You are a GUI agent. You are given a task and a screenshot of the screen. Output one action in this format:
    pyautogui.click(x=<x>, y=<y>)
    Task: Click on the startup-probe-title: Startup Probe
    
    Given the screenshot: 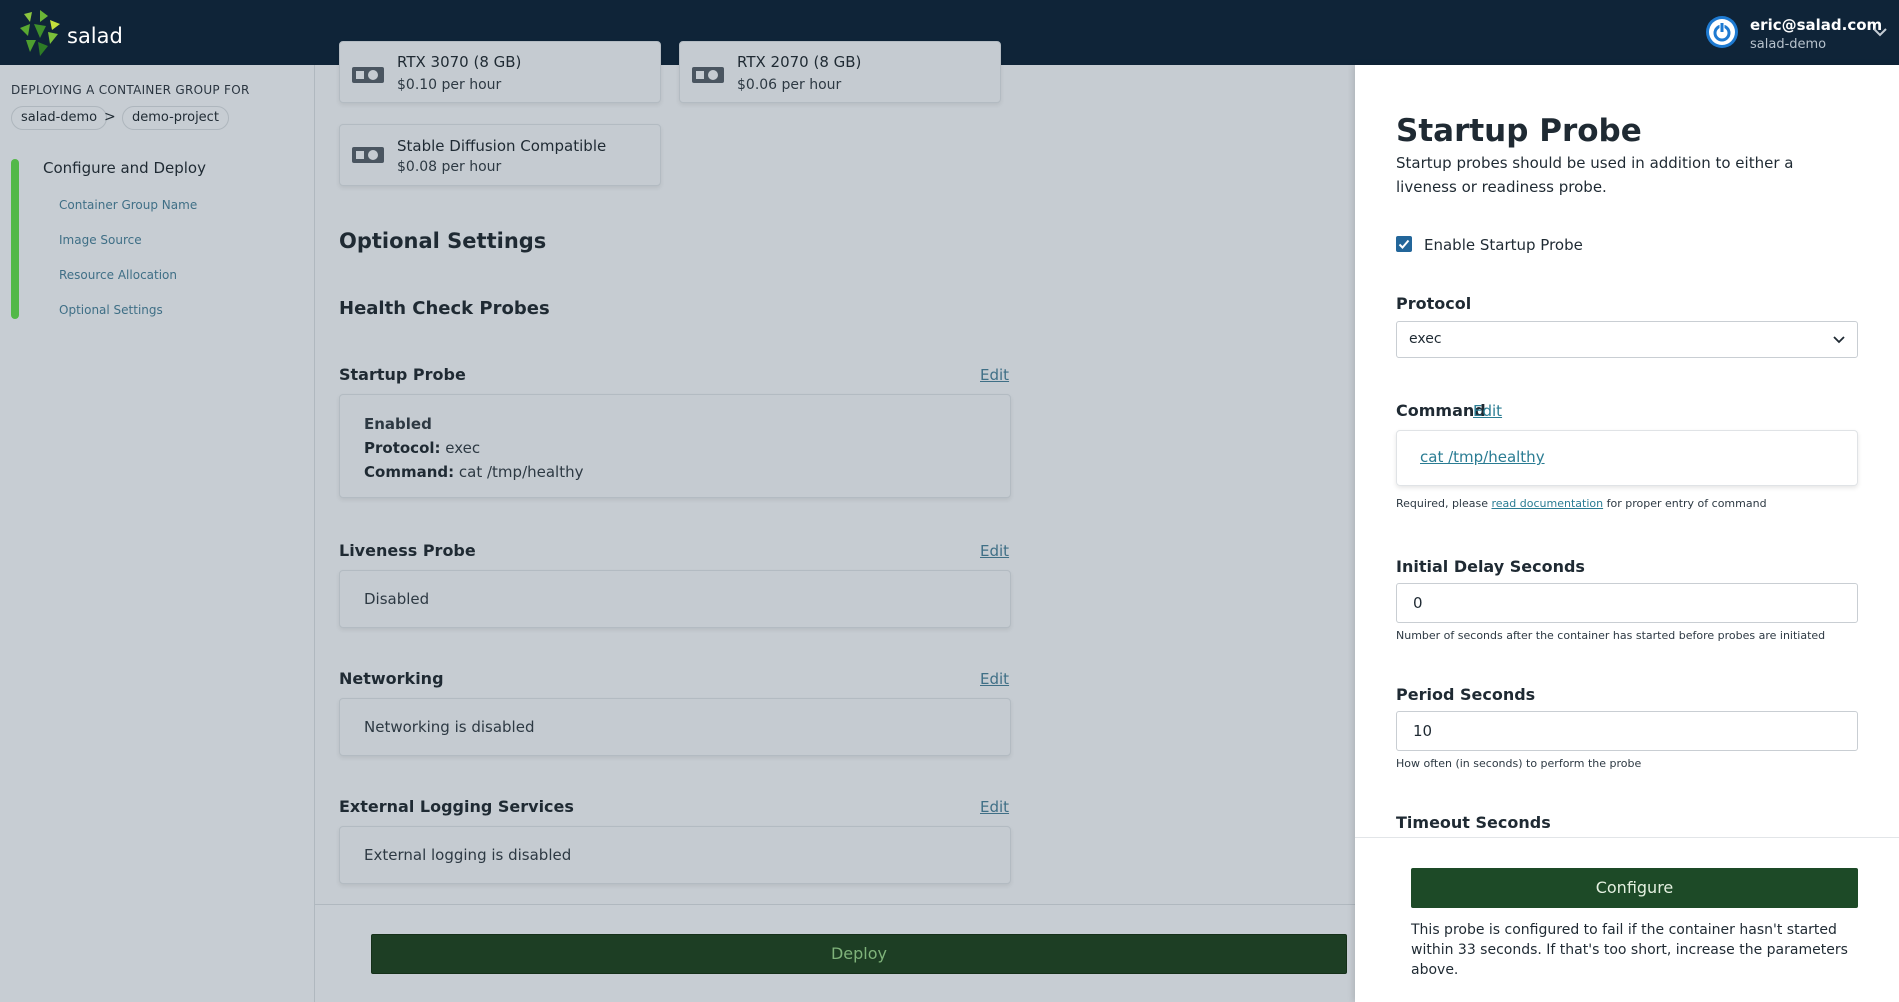 What is the action you would take?
    pyautogui.click(x=402, y=374)
    